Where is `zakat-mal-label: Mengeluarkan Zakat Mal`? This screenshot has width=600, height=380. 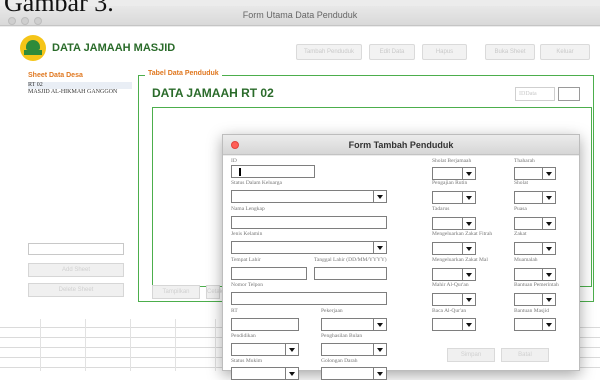 zakat-mal-label: Mengeluarkan Zakat Mal is located at coordinates (460, 260).